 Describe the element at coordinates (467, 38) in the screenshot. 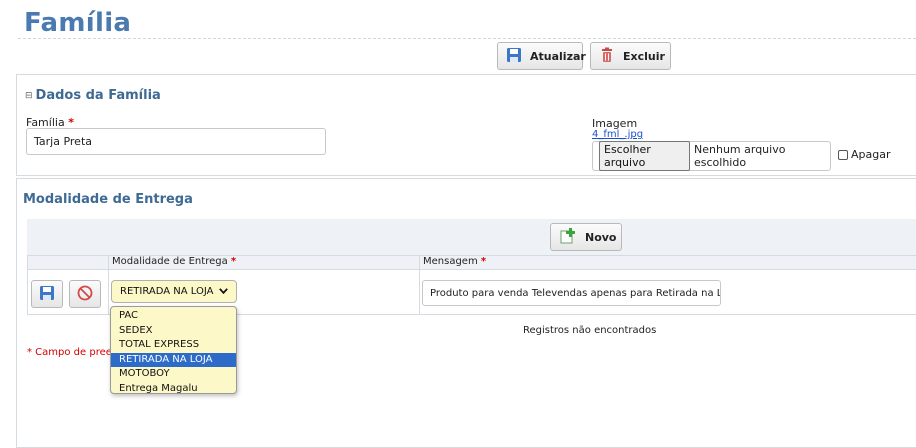

I see `title-divider` at that location.